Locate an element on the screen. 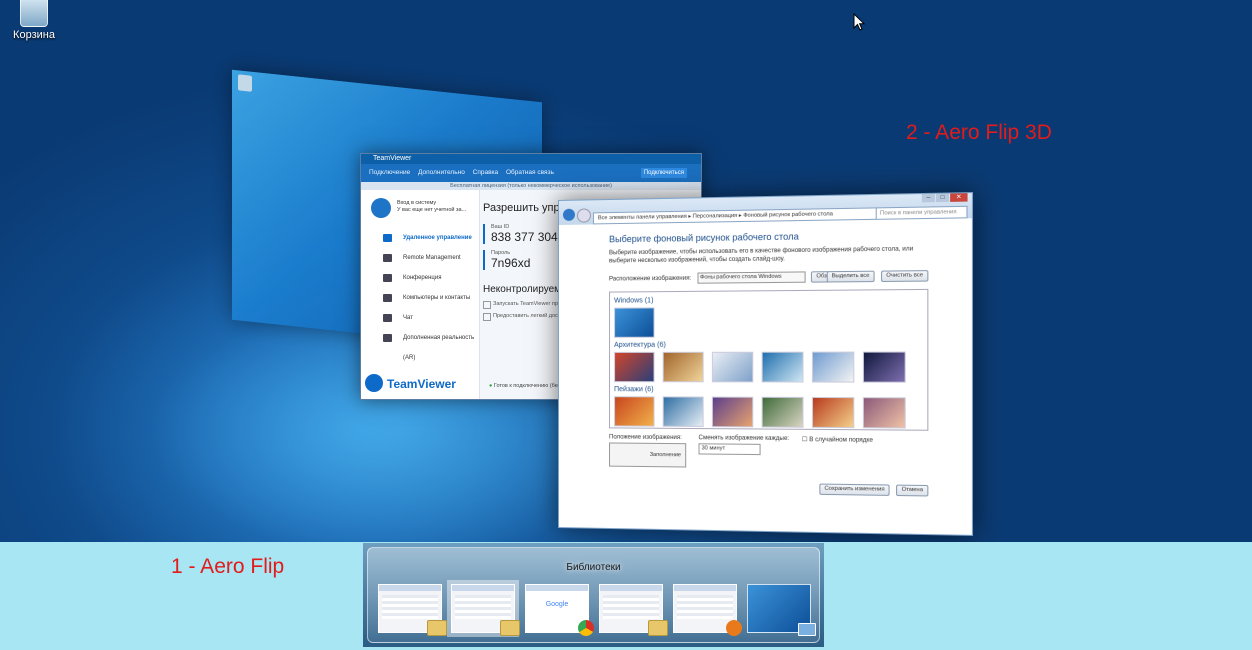  chrome-icon is located at coordinates (586, 628).